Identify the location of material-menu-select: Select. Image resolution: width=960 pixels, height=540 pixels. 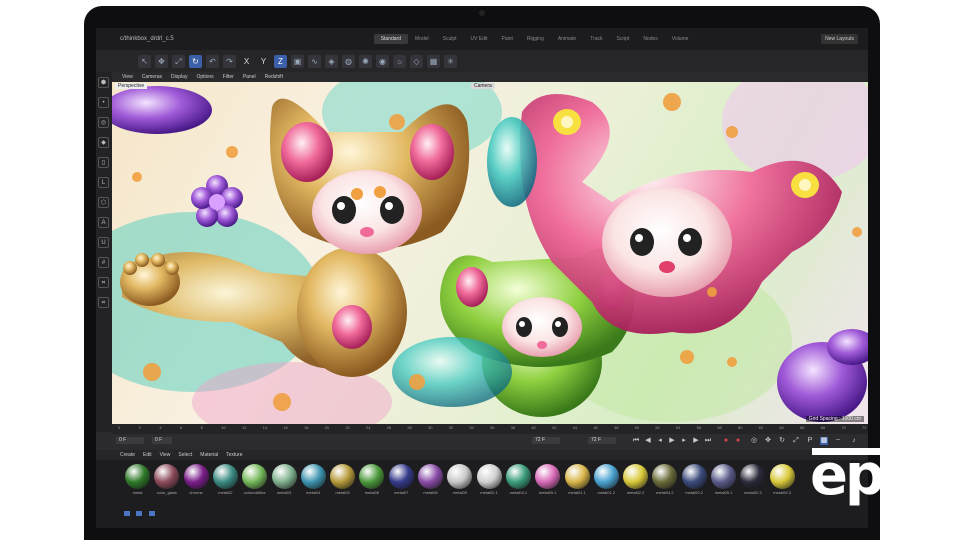
(185, 455).